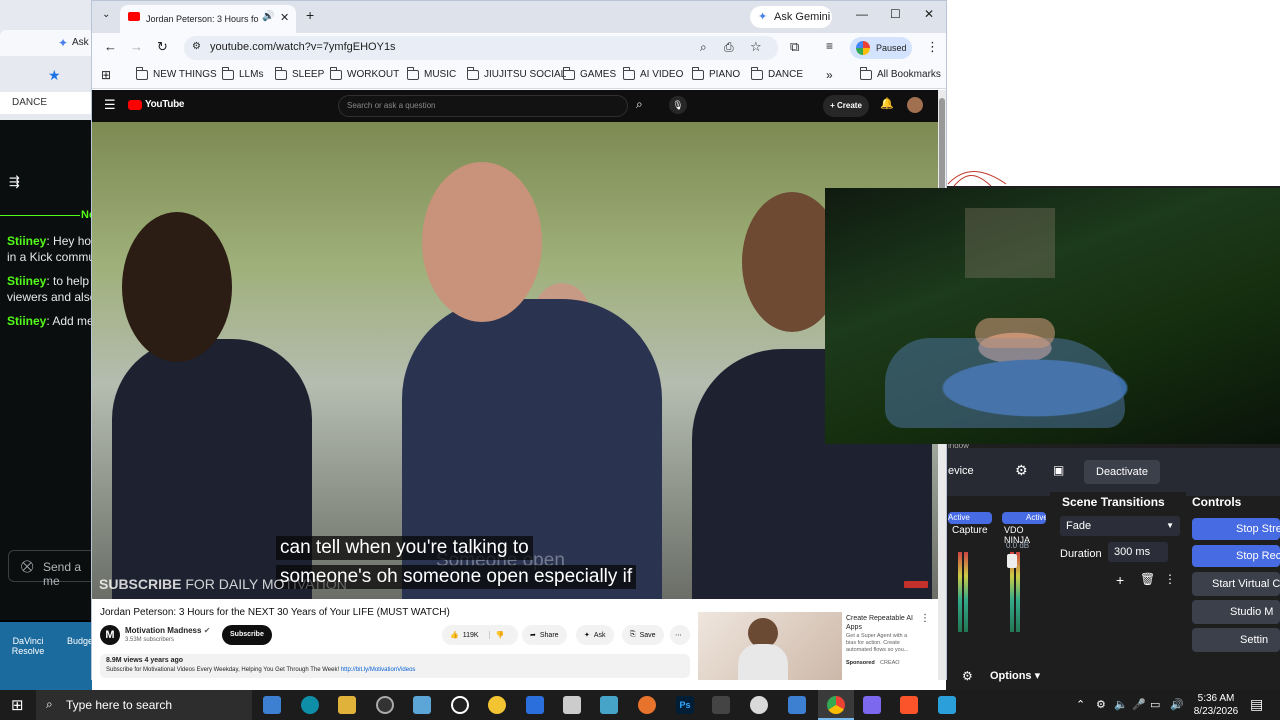  What do you see at coordinates (609, 705) in the screenshot?
I see `app-icon-network` at bounding box center [609, 705].